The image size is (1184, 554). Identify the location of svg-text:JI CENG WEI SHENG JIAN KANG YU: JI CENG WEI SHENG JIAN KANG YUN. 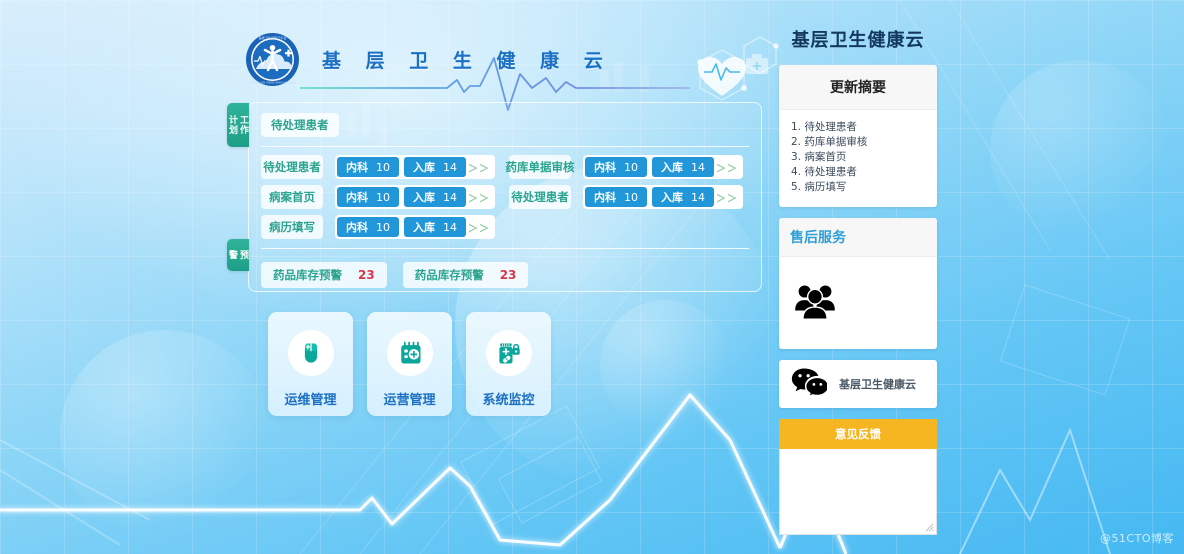
(272, 83).